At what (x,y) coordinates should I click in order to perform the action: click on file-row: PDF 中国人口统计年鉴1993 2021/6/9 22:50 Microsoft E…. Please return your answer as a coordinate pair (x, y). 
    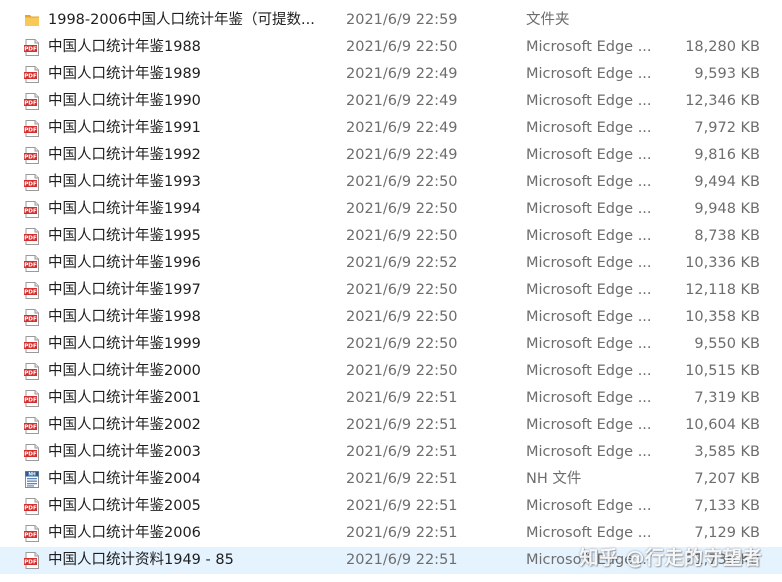
    Looking at the image, I should click on (391, 182).